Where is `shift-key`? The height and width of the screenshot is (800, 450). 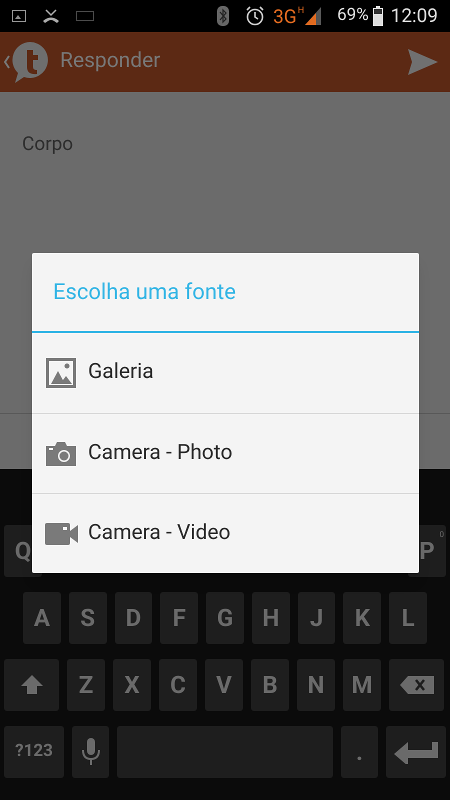
shift-key is located at coordinates (31, 685).